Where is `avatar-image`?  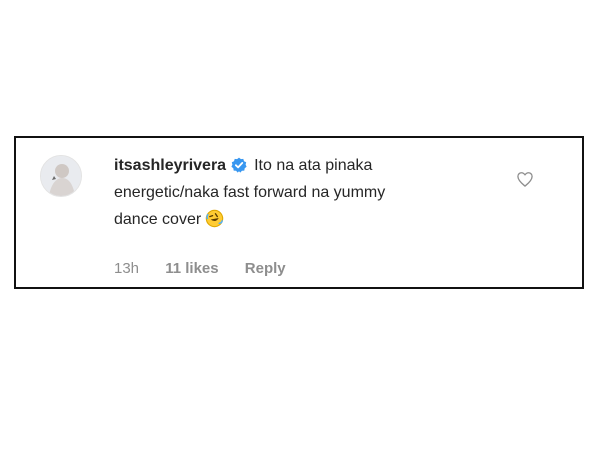
avatar-image is located at coordinates (61, 176).